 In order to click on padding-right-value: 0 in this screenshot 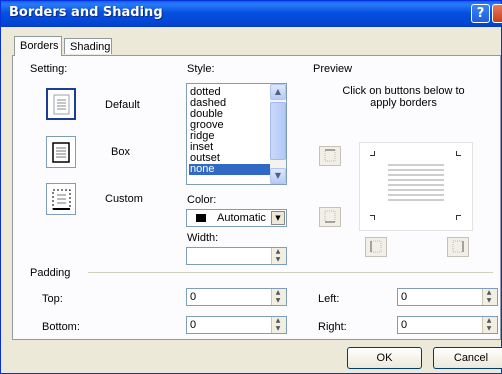, I will do `click(404, 325)`.